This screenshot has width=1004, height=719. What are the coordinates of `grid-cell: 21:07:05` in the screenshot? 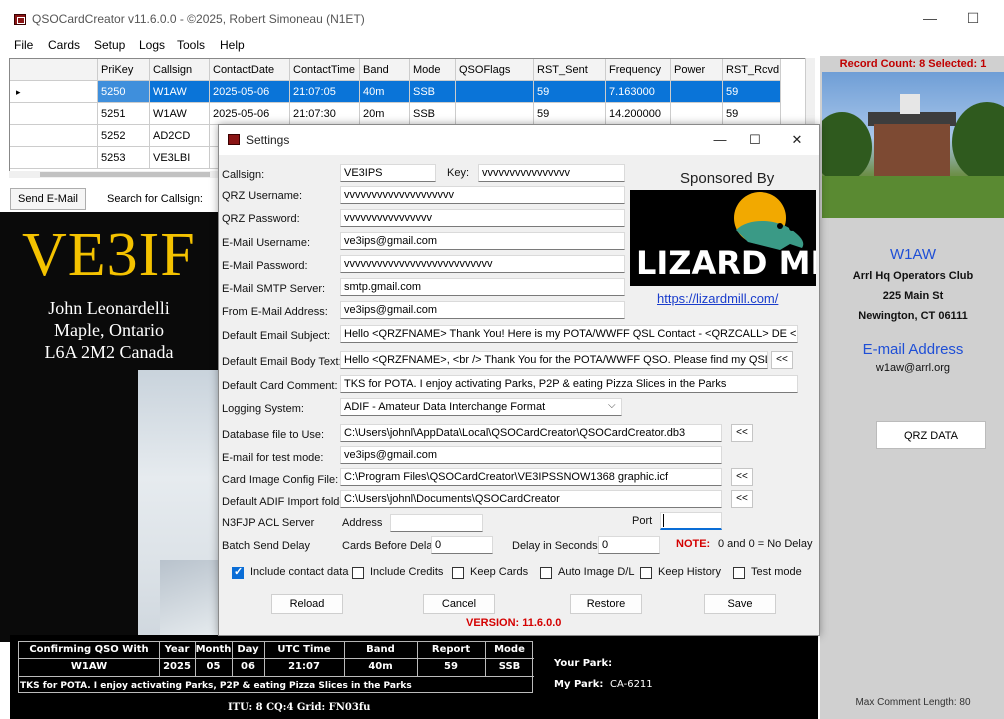 It's located at (325, 92).